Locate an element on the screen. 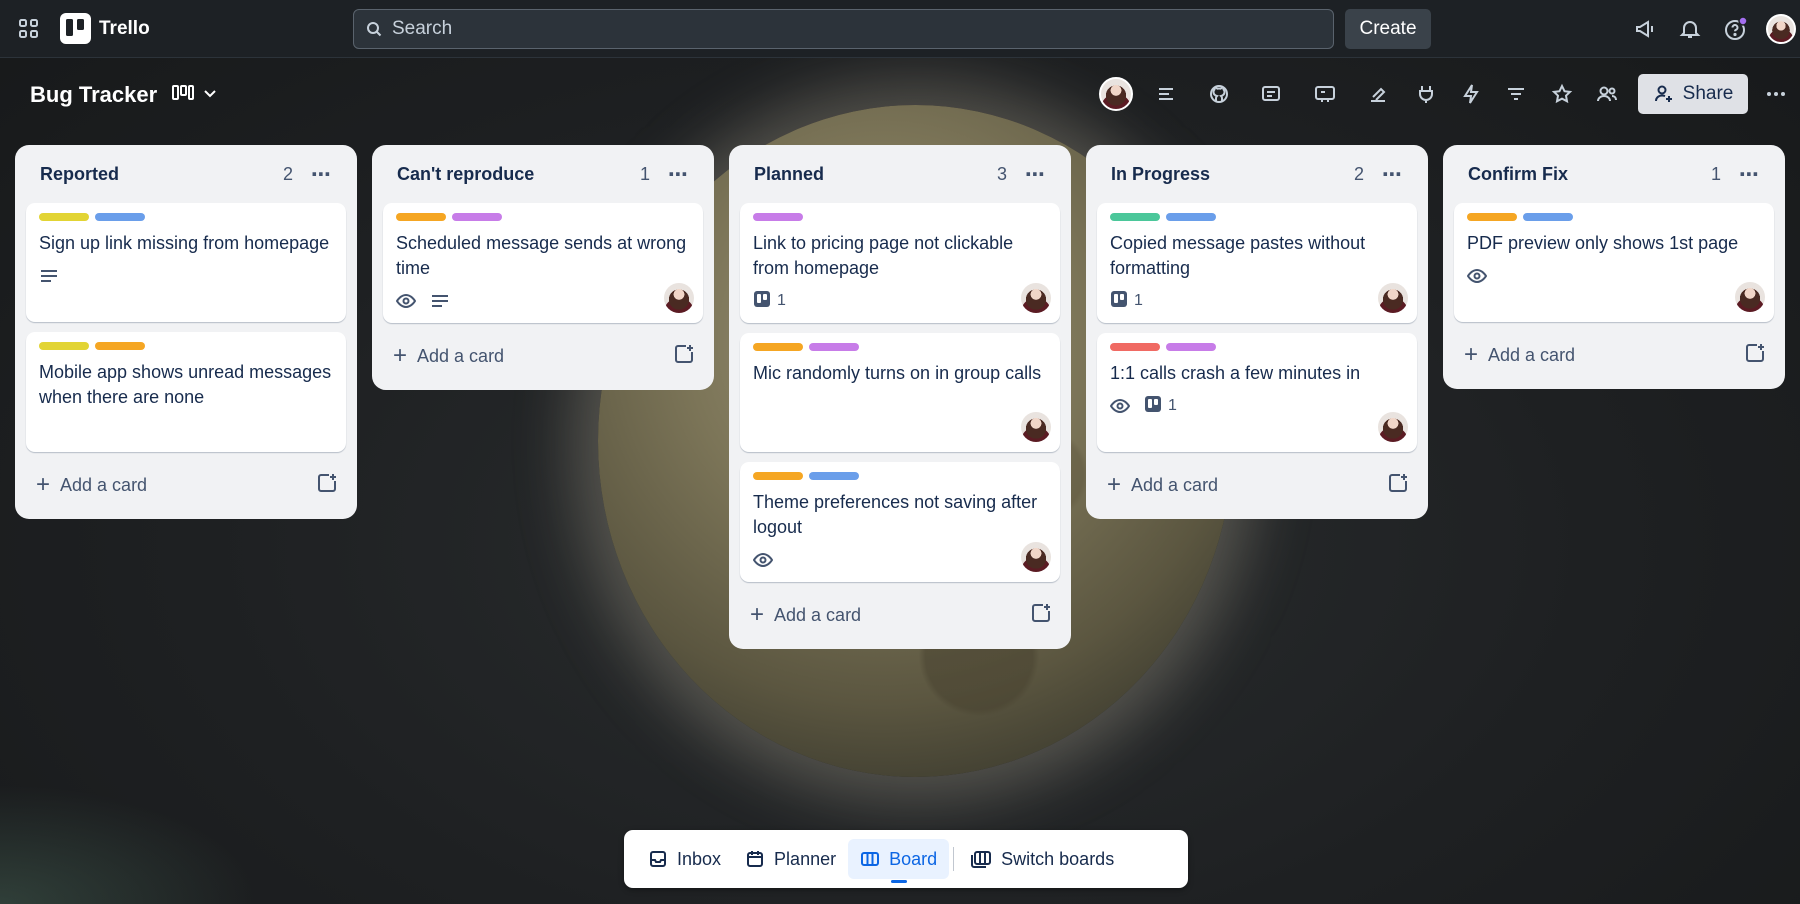 The image size is (1800, 904). card: 1:1 calls crash a few minutes in 1 is located at coordinates (1257, 392).